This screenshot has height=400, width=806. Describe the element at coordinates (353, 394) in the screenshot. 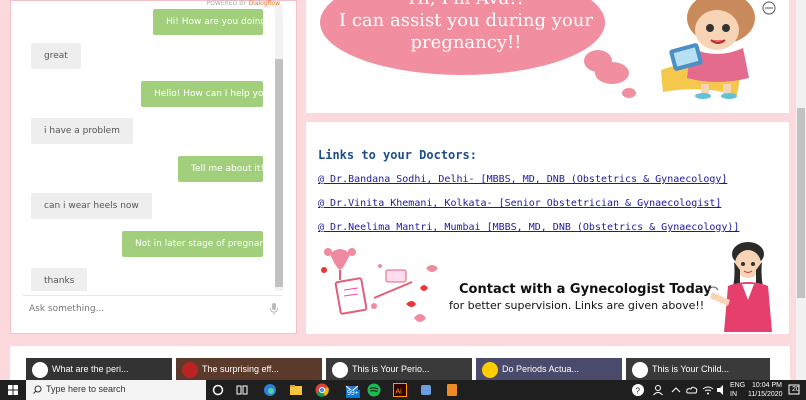

I see `mail-badge: 99+` at that location.